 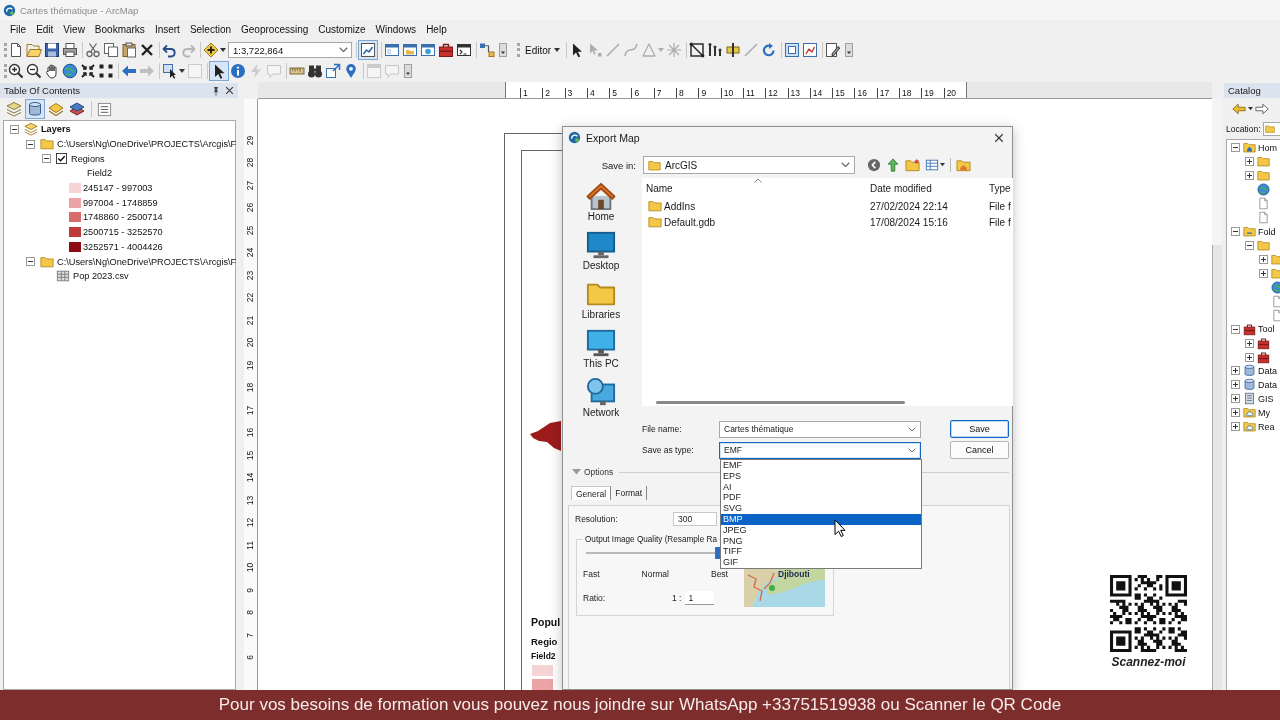 I want to click on map-pin-icon, so click(x=351, y=71).